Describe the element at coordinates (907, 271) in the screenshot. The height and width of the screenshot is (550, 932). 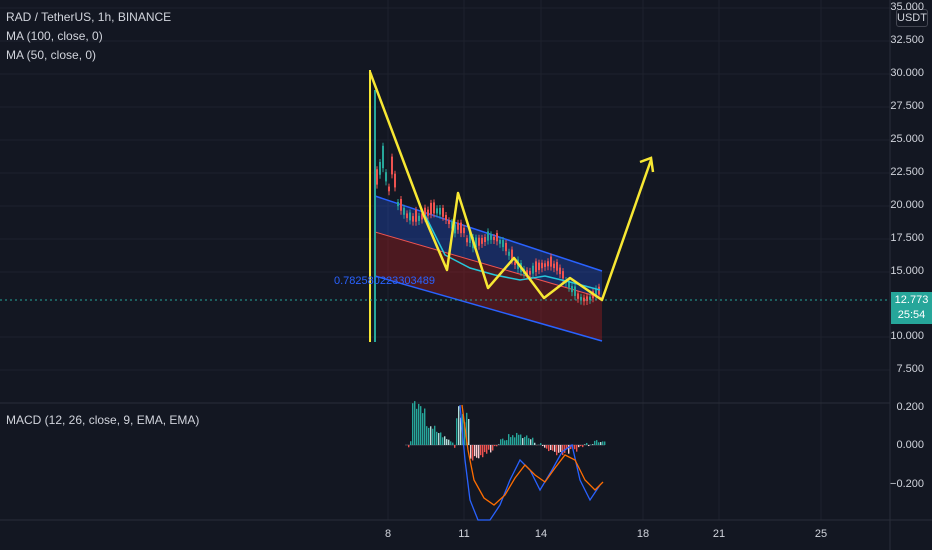
I see `price-tick: 15.000` at that location.